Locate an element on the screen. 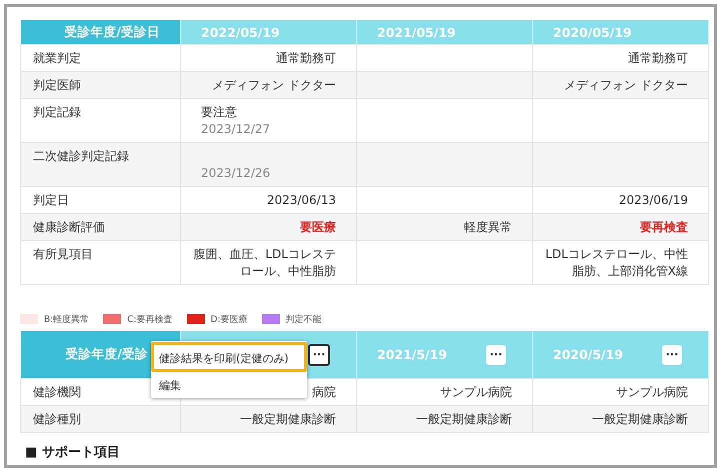 Image resolution: width=721 pixels, height=471 pixels. table-cell: LDLコレステロール、中性脂肪、上部消化管X線 is located at coordinates (620, 262).